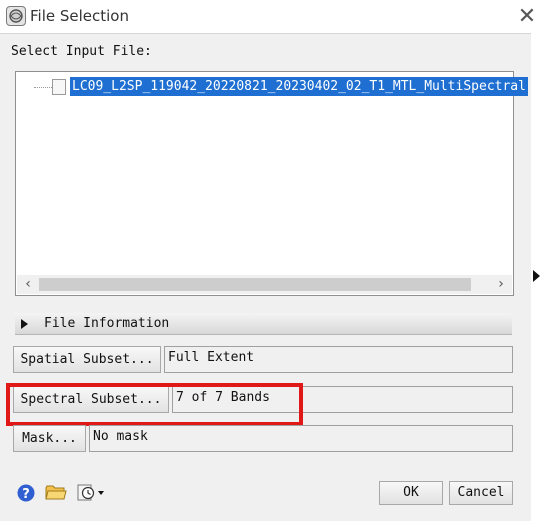  What do you see at coordinates (28, 284) in the screenshot?
I see `scroll-left-icon: ‹` at bounding box center [28, 284].